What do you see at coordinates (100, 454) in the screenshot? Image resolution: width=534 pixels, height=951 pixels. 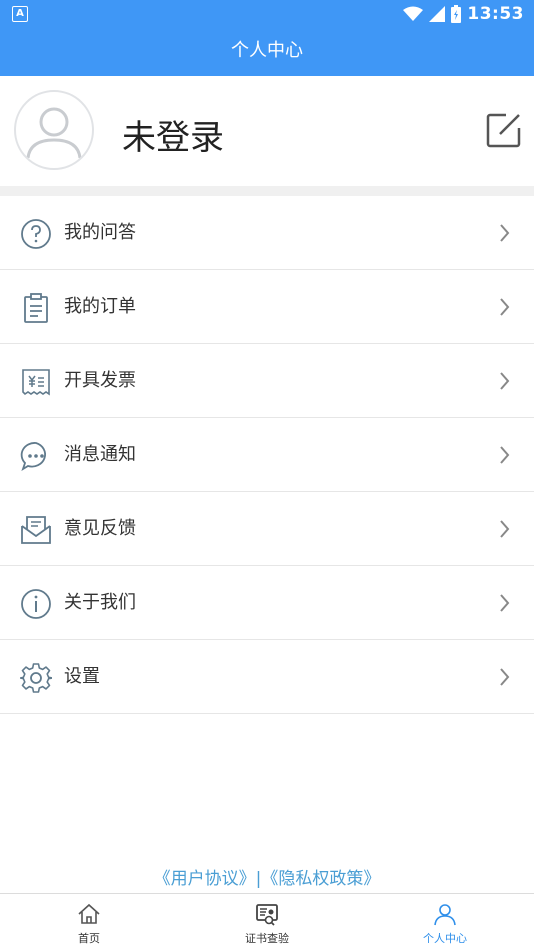 I see `menu-item-label: 消息通知` at bounding box center [100, 454].